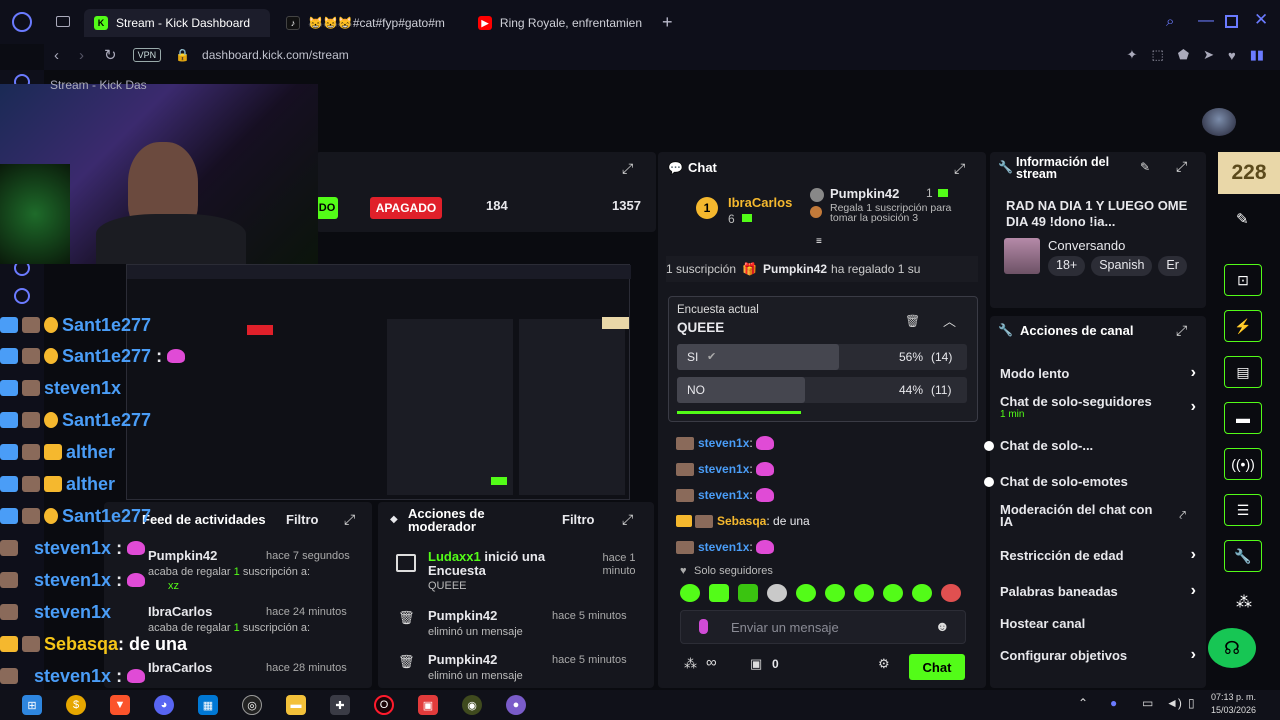 The image size is (1280, 720). Describe the element at coordinates (1257, 55) in the screenshot. I see `sidebar-icon: ▮▮` at that location.